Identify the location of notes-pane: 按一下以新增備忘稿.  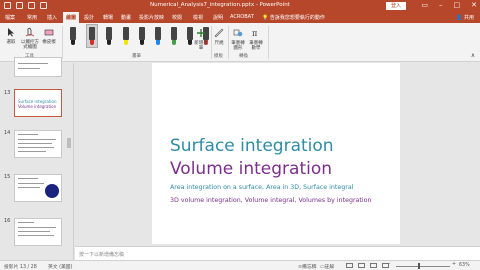
(277, 253).